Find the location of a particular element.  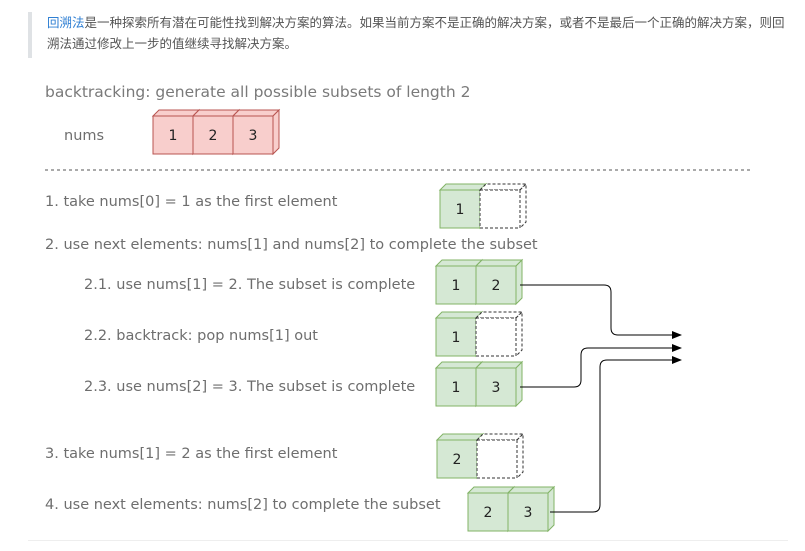

subset-array-4-cell-1: 3 is located at coordinates (499, 384).